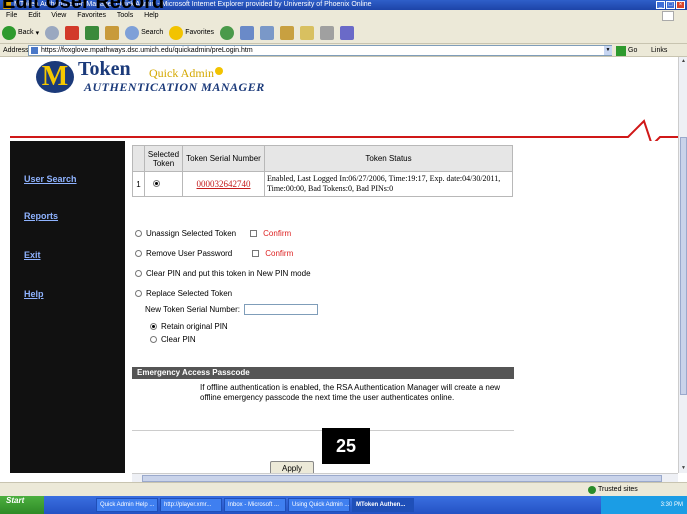  I want to click on clock: 3:30 PM, so click(671, 505).